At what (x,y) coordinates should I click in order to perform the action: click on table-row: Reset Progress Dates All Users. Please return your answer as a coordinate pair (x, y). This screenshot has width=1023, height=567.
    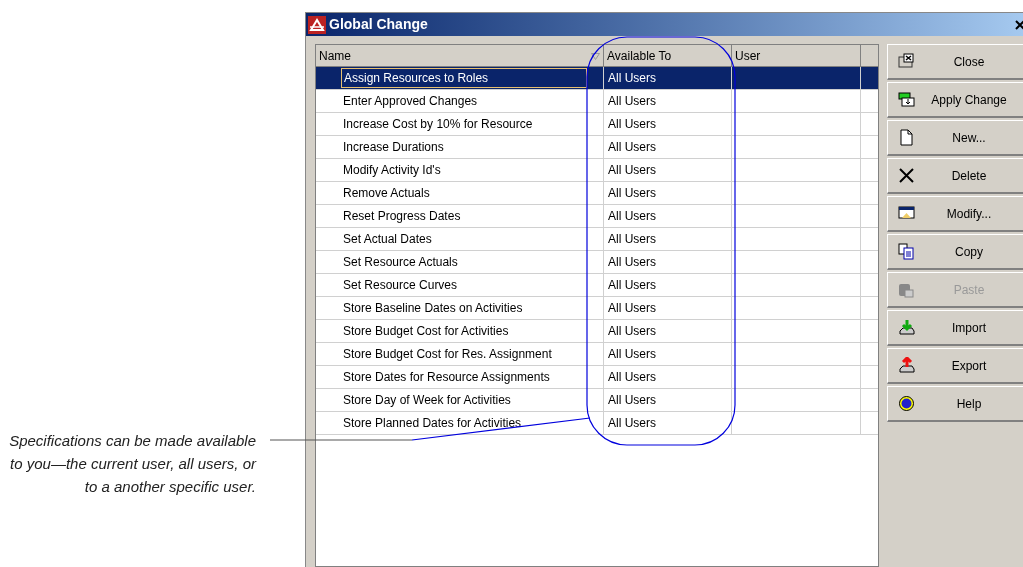
    Looking at the image, I should click on (597, 216).